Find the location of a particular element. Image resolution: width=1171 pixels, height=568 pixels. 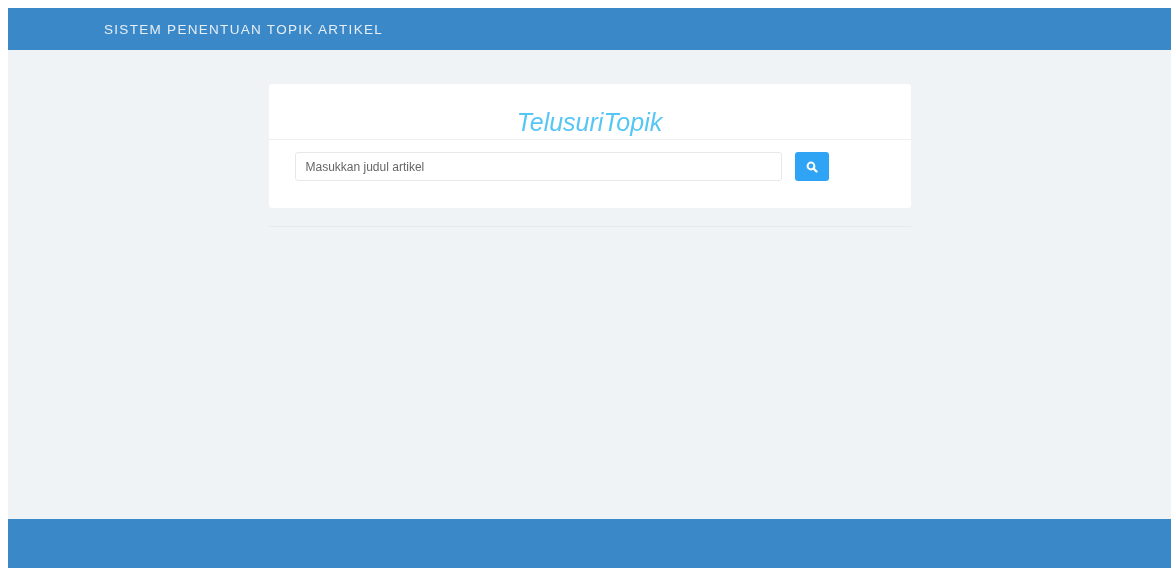

search-field: Masukkan judul artikel is located at coordinates (538, 166).